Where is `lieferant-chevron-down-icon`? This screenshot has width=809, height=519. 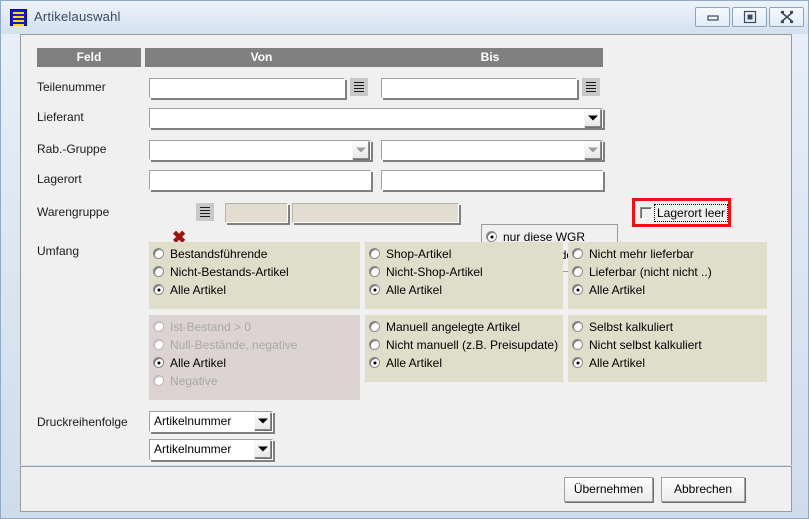 lieferant-chevron-down-icon is located at coordinates (592, 118).